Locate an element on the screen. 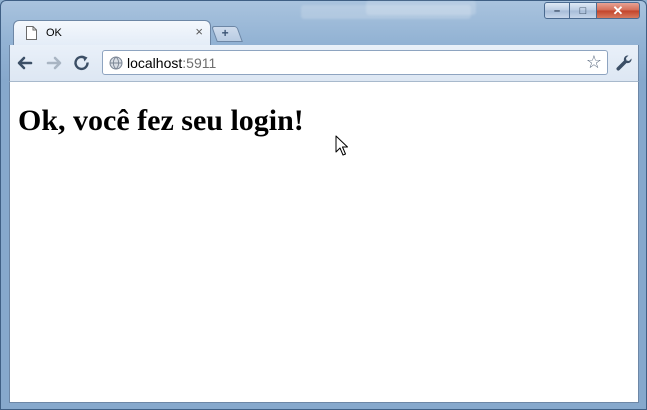 This screenshot has width=647, height=410. plus-icon: + is located at coordinates (225, 33).